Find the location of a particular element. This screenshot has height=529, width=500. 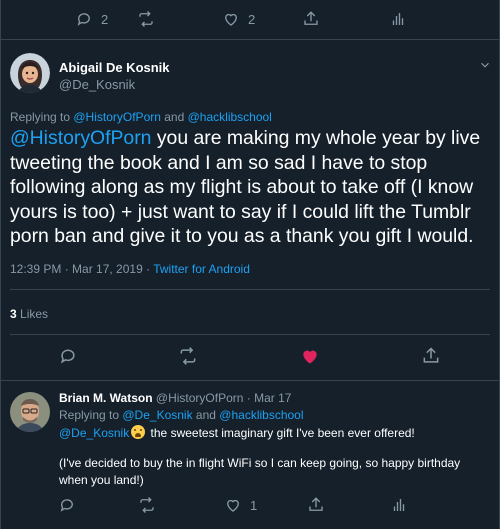

tweet-menu-button is located at coordinates (485, 67).